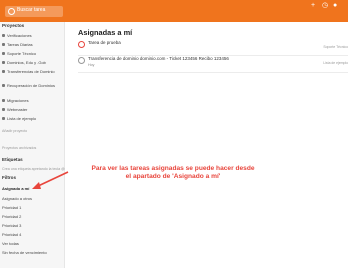 Image resolution: width=348 pixels, height=268 pixels. What do you see at coordinates (14, 131) in the screenshot?
I see `add-project-link: Añadir proyecto` at bounding box center [14, 131].